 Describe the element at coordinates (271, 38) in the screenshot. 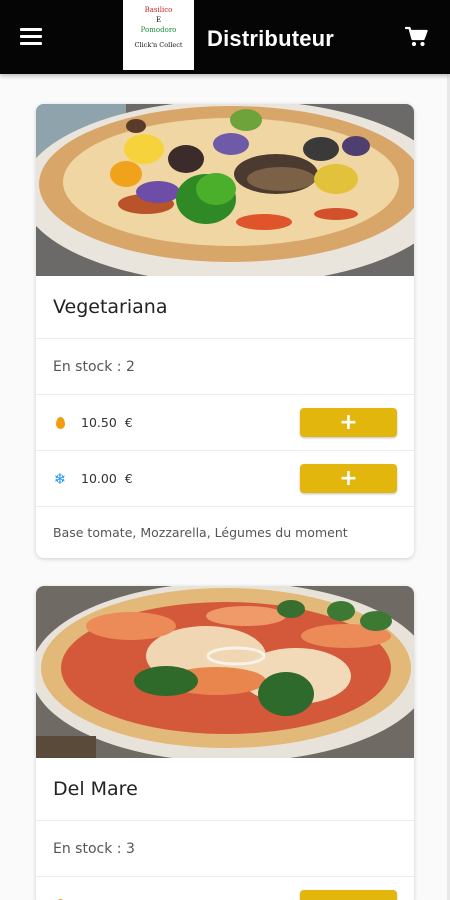

I see `page-title: Distributeur` at that location.